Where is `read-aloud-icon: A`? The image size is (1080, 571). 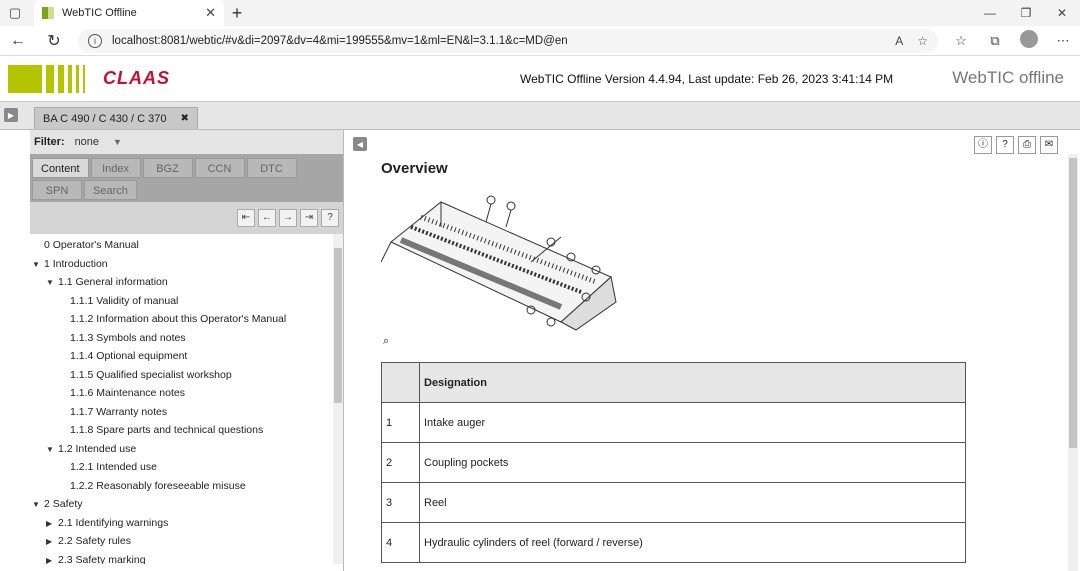 read-aloud-icon: A is located at coordinates (899, 41).